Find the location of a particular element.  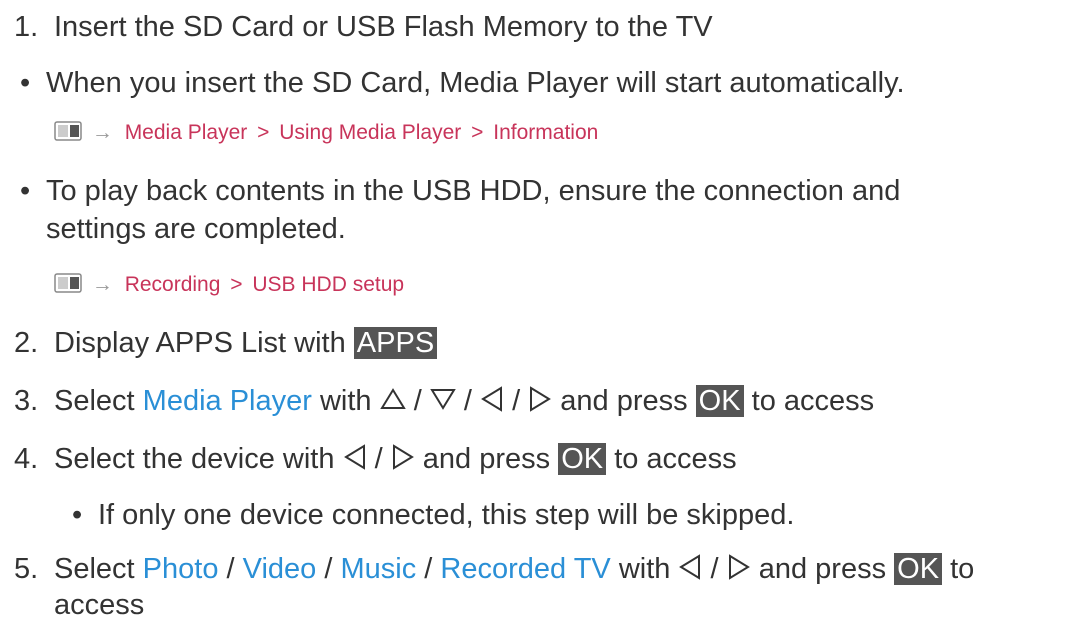

reference-link-information: Information is located at coordinates (545, 132).